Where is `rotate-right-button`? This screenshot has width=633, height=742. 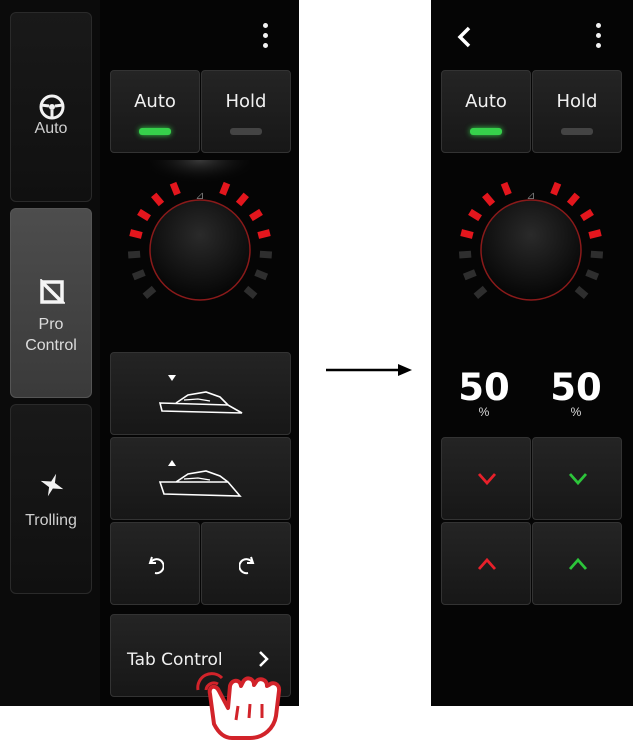
rotate-right-button is located at coordinates (246, 563).